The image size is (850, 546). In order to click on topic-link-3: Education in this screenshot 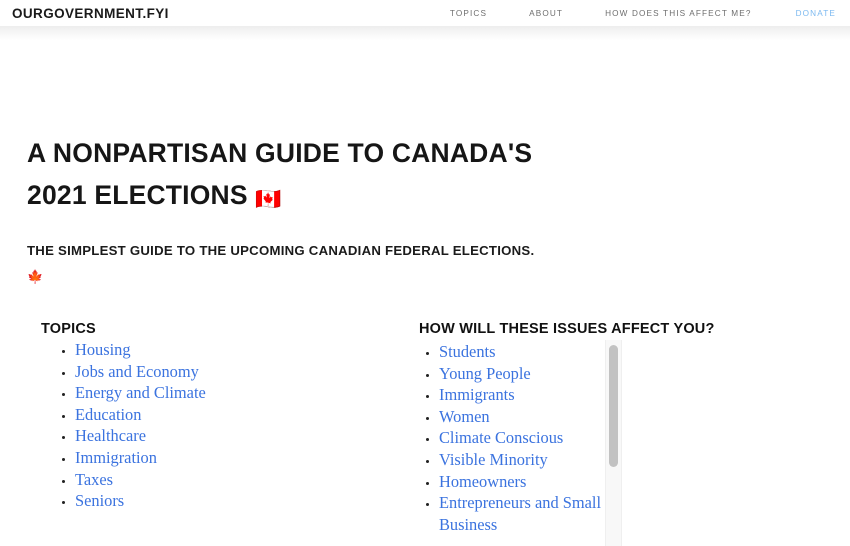, I will do `click(108, 414)`.